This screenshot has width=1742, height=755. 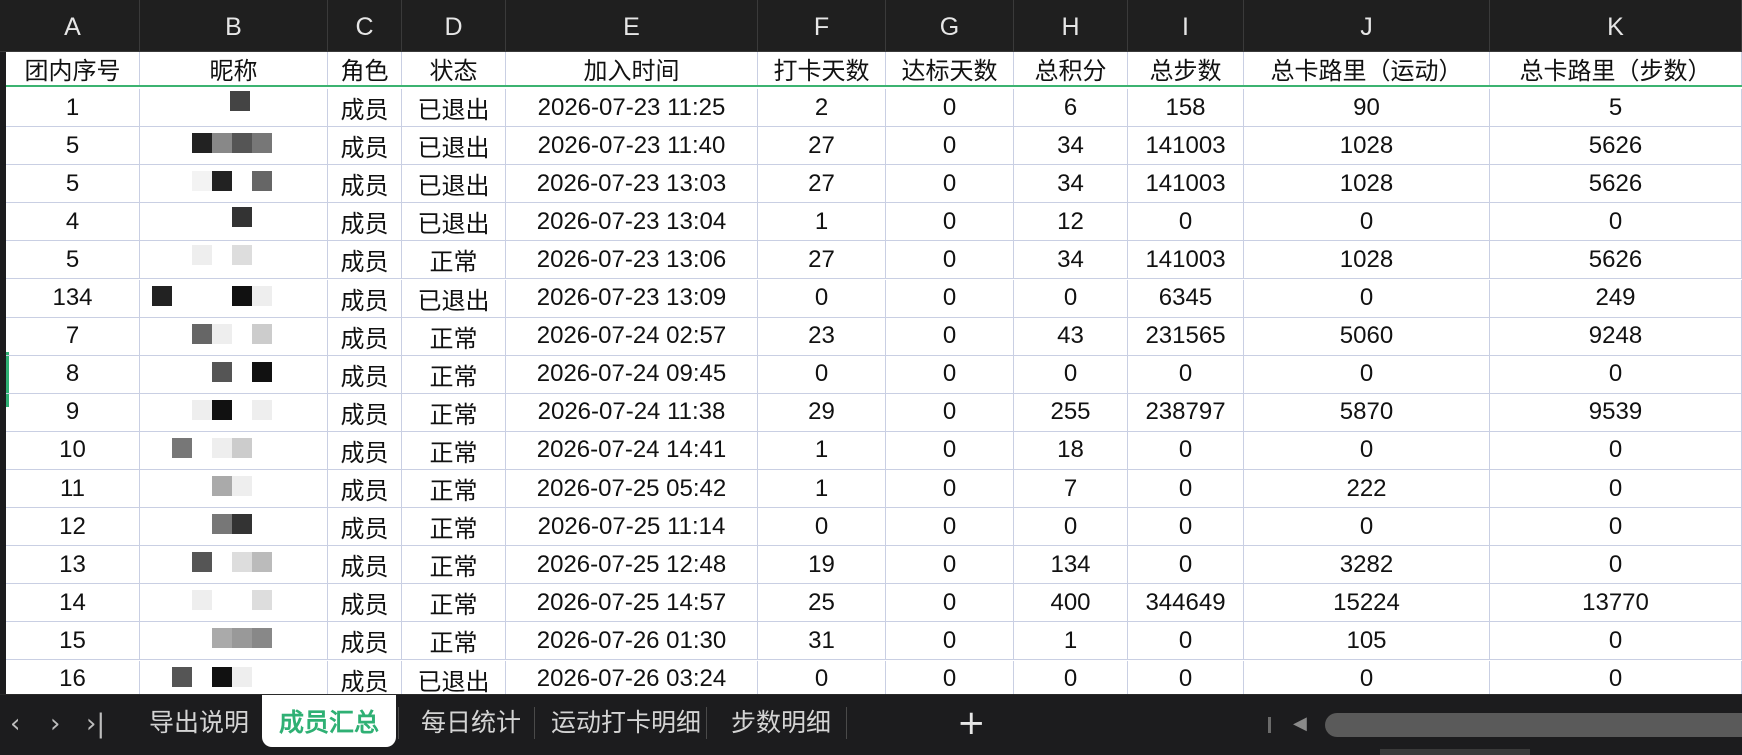 I want to click on header-cell: 角色, so click(x=365, y=68).